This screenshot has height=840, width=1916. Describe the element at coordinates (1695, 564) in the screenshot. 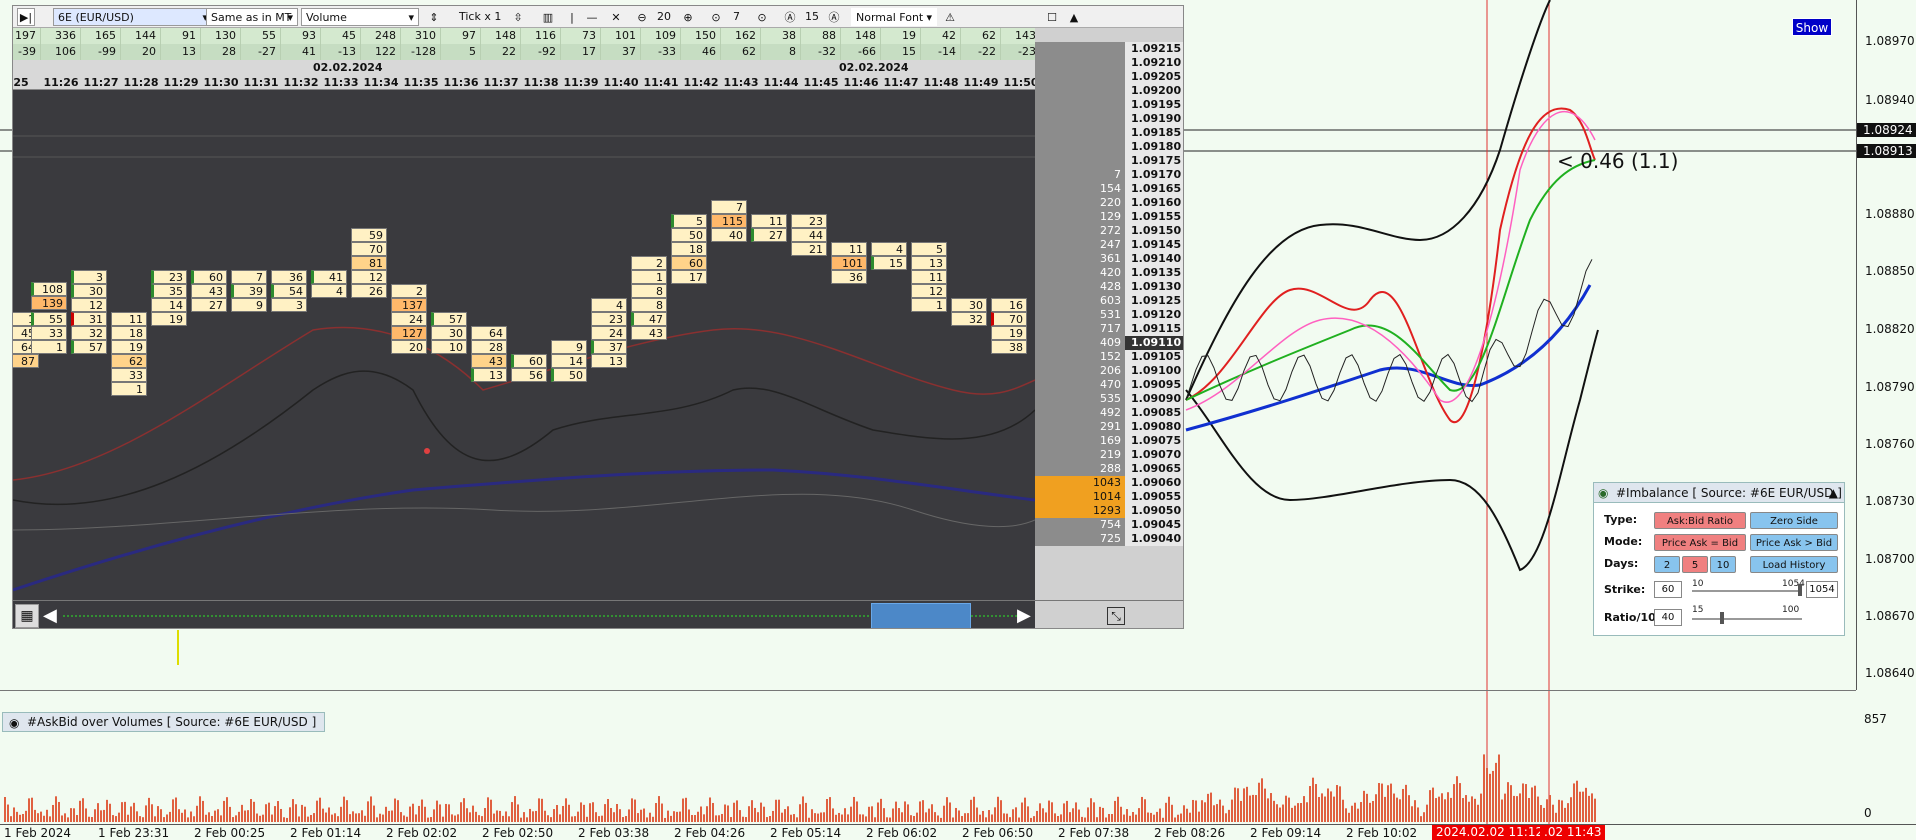

I see `days-5-button: 5` at that location.